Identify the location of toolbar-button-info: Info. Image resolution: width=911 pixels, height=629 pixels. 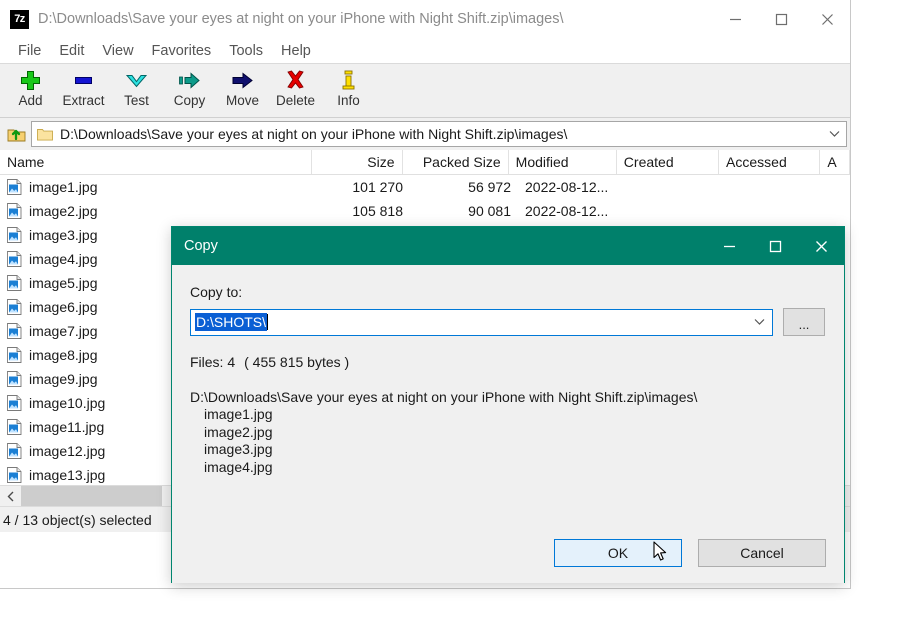
(348, 90).